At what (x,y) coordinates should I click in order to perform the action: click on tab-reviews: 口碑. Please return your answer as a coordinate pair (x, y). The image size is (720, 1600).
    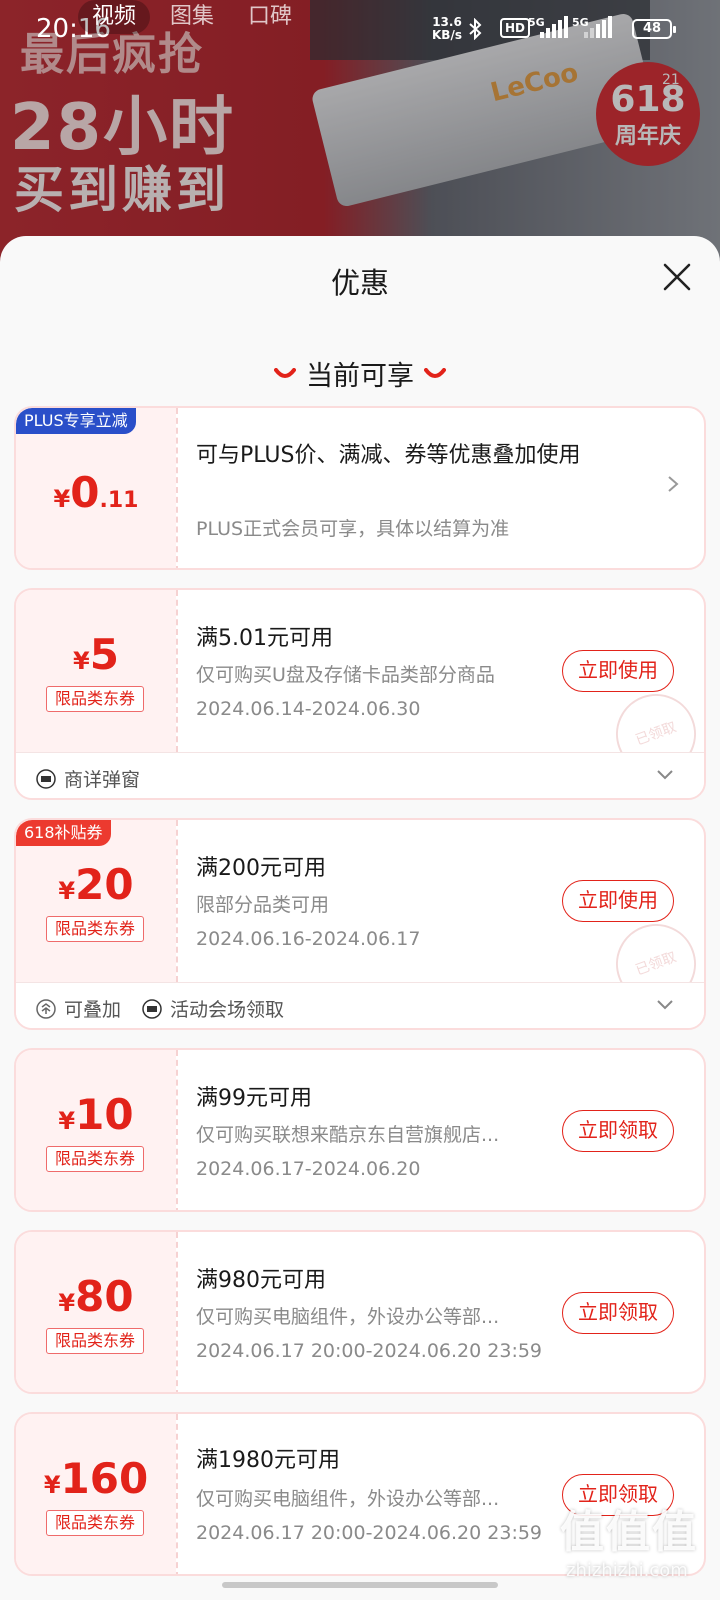
    Looking at the image, I should click on (270, 17).